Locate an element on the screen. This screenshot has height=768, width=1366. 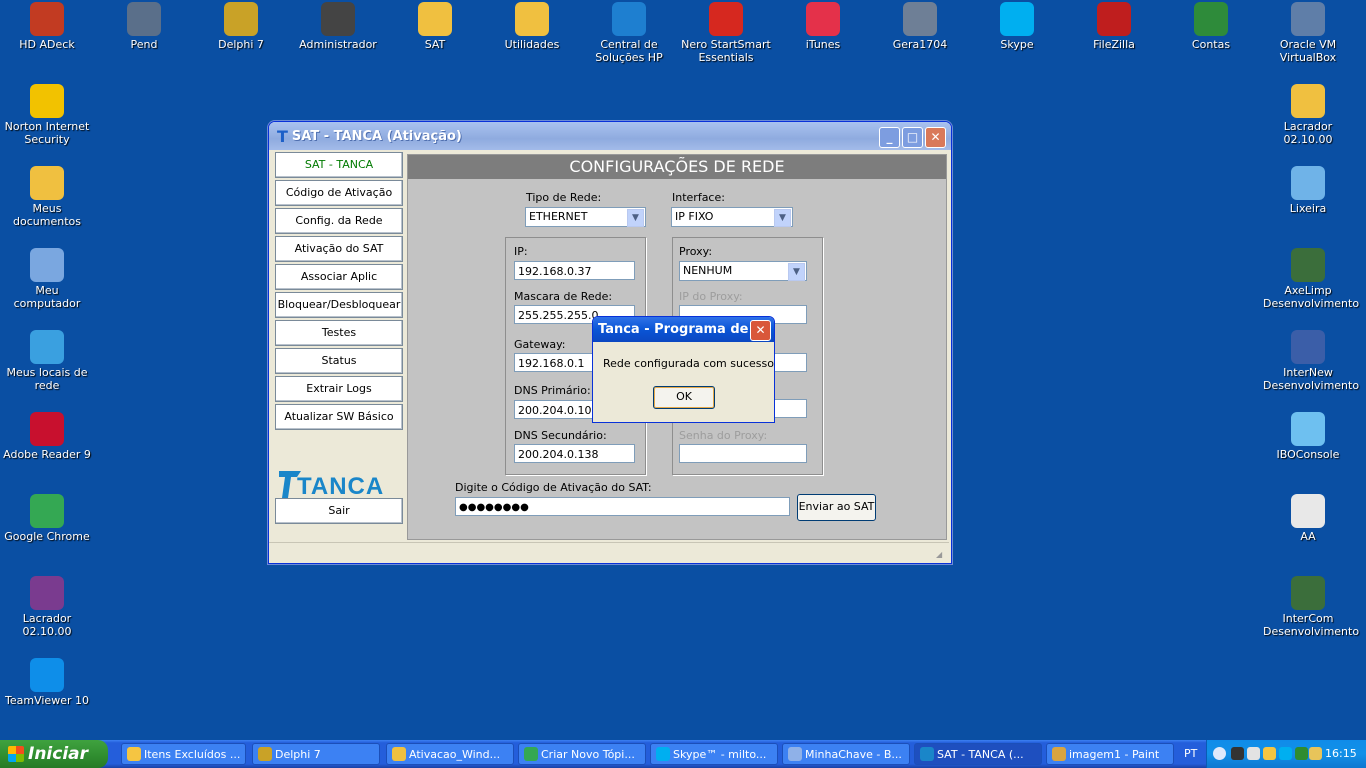
sidebar-item-config-rede: Config. da Rede is located at coordinates (339, 221).